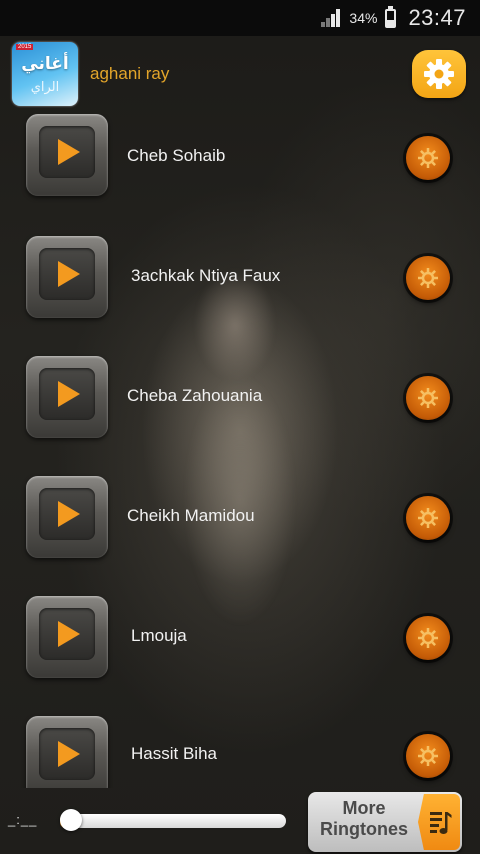  I want to click on seek-slider-thumb, so click(71, 820).